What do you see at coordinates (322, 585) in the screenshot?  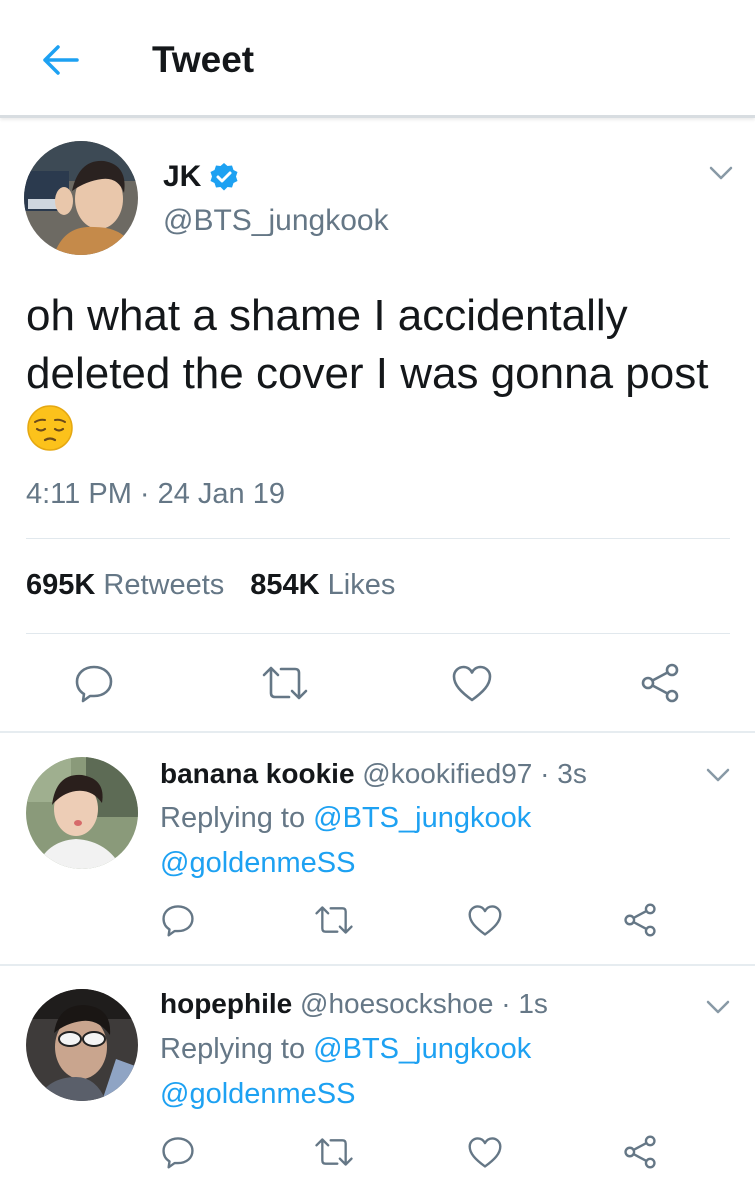 I see `likes-stat: 854K Likes` at bounding box center [322, 585].